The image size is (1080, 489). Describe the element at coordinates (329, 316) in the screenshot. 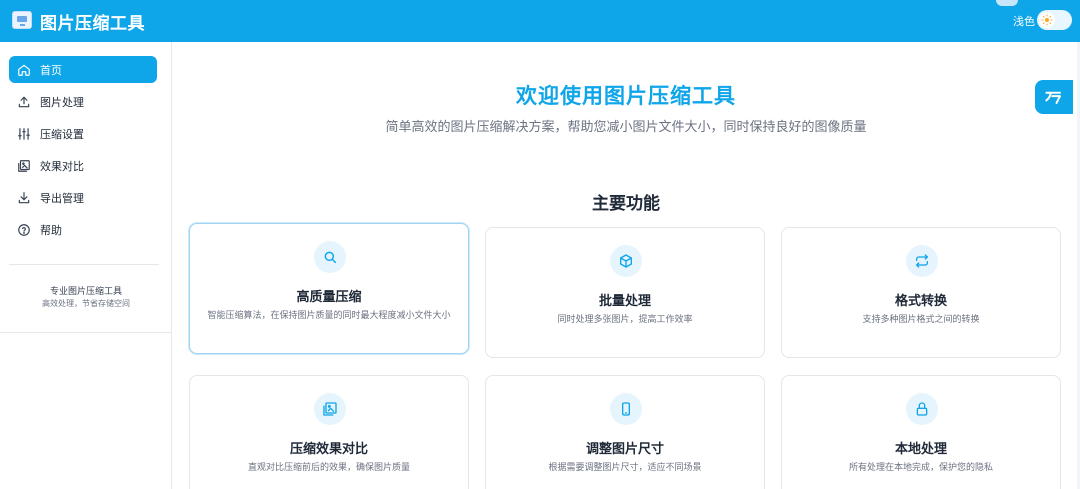

I see `feature-description: 智能压缩算法，在保持图片质量的同时最大程度减小文件大小` at that location.